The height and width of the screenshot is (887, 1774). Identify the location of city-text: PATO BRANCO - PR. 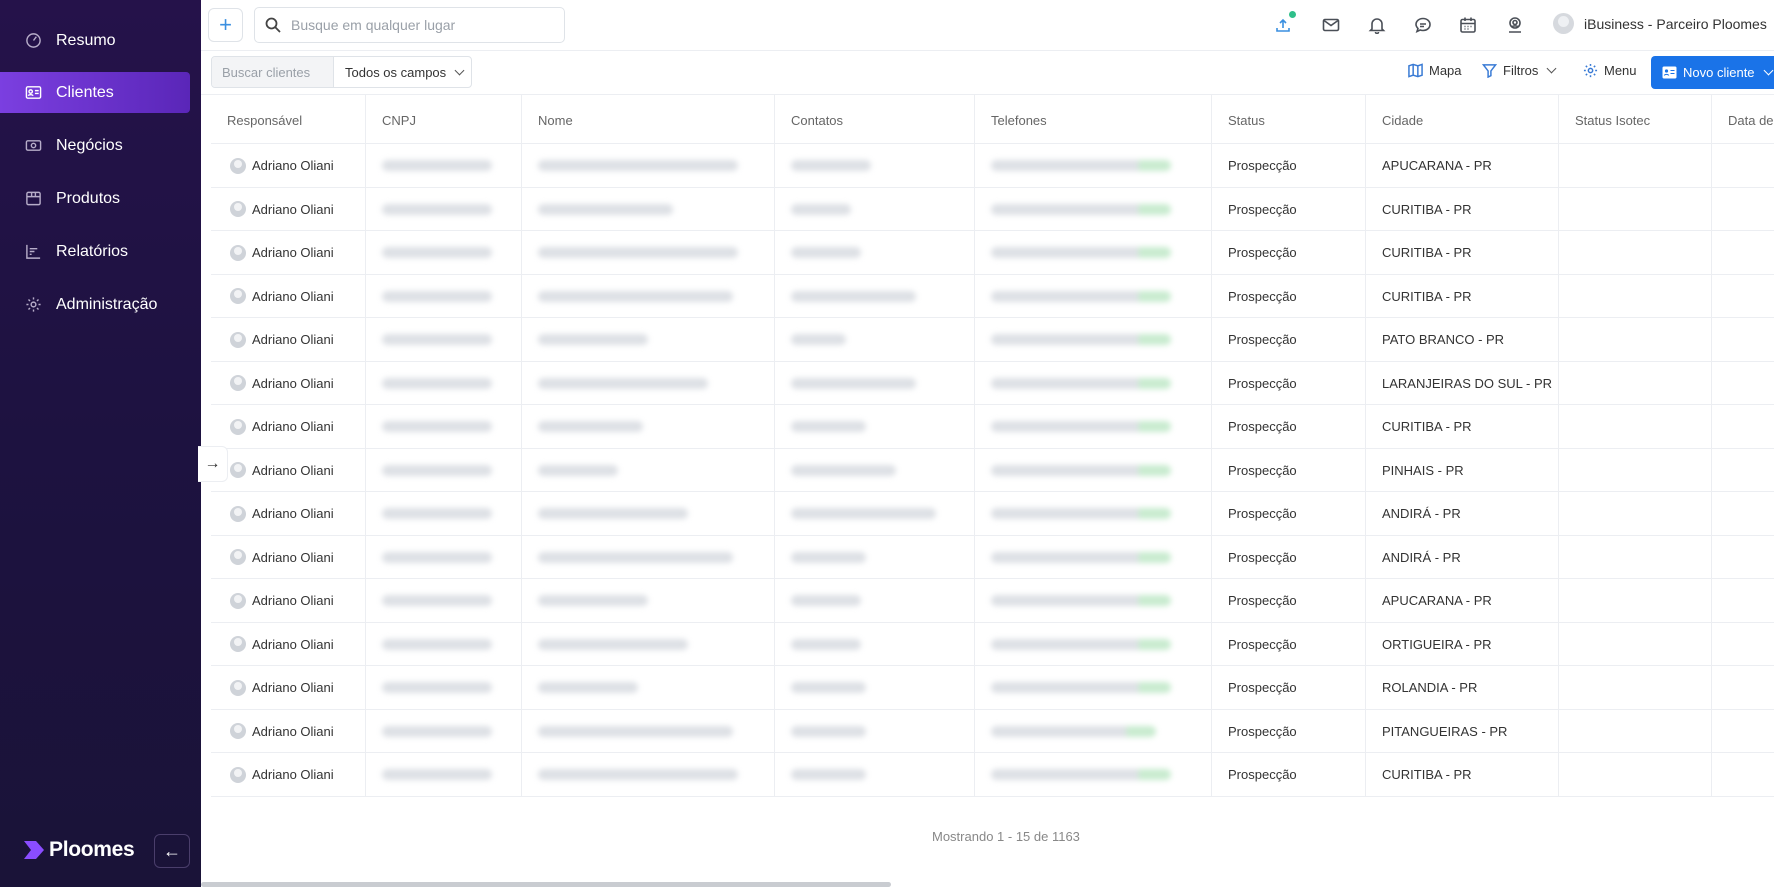
(1443, 340).